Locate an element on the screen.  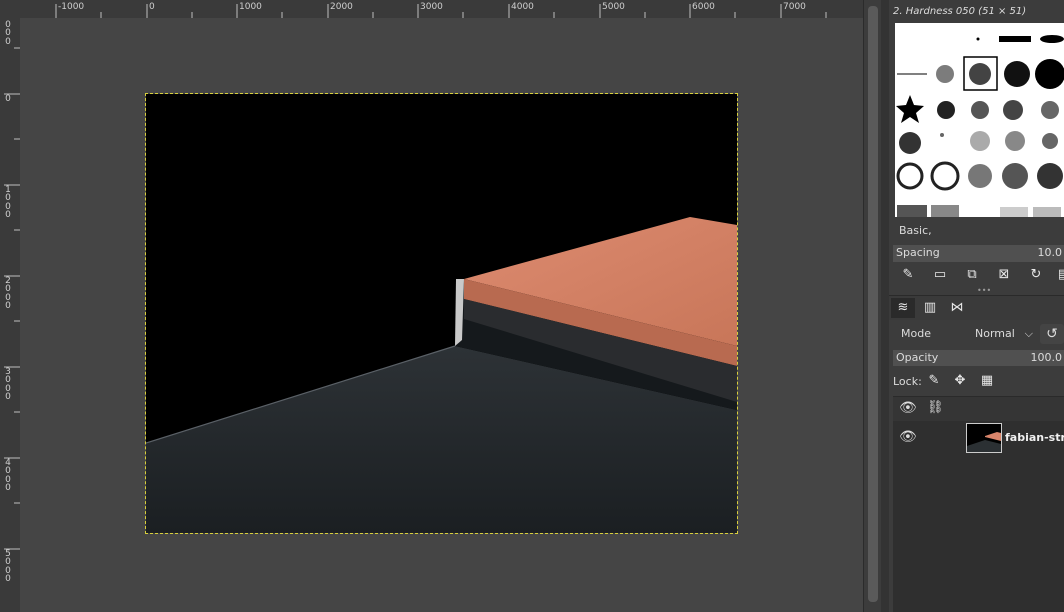
lock-pixels-icon: ✎ is located at coordinates (934, 381).